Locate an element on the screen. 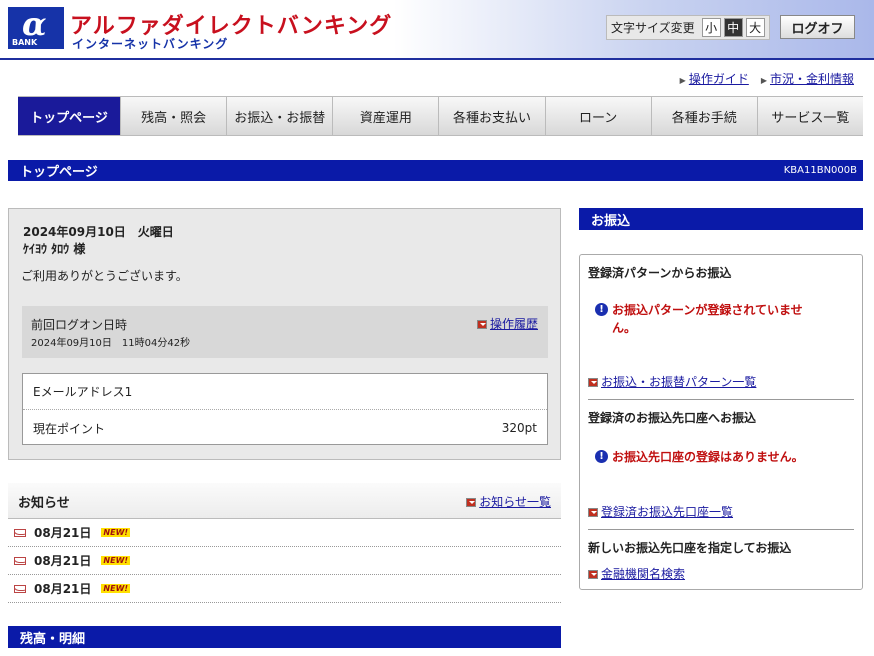 The width and height of the screenshot is (874, 656). news-header: お知らせ お知らせ一覧 is located at coordinates (284, 501).